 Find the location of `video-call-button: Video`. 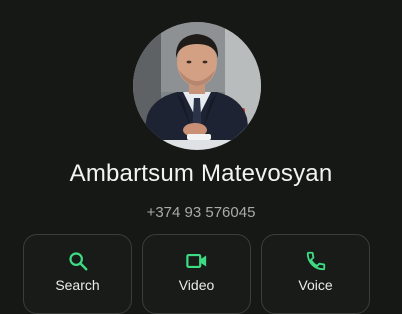

video-call-button: Video is located at coordinates (196, 274).